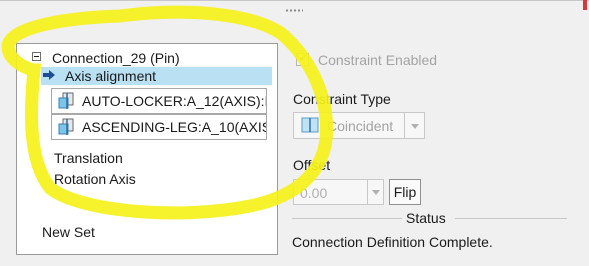  What do you see at coordinates (312, 165) in the screenshot?
I see `offset-label: Offset` at bounding box center [312, 165].